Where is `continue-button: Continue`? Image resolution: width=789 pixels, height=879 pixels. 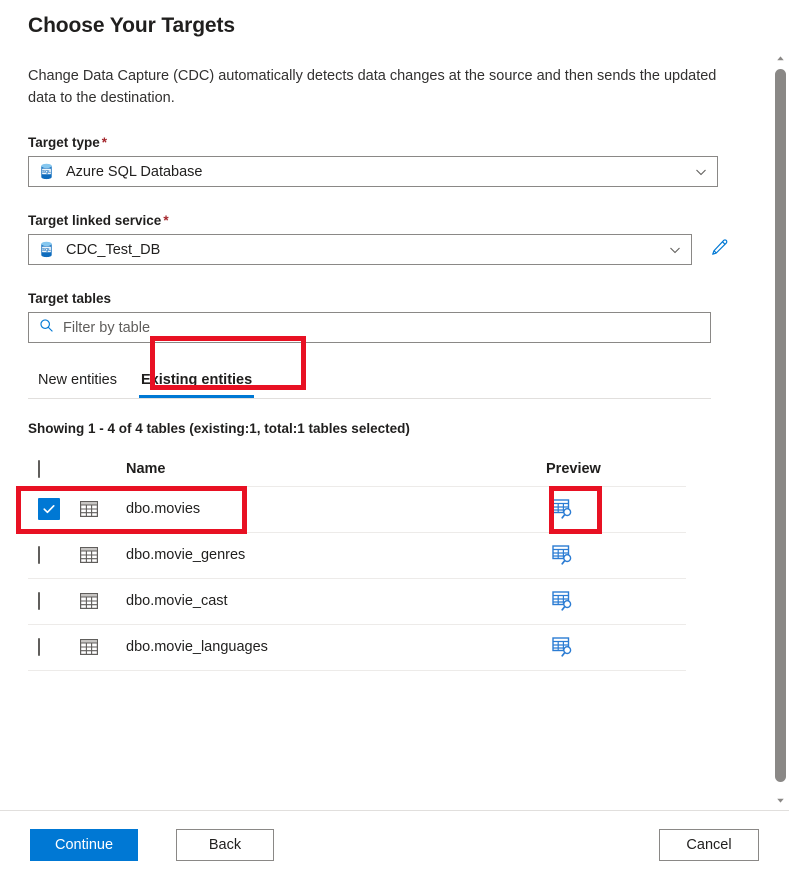 continue-button: Continue is located at coordinates (84, 845).